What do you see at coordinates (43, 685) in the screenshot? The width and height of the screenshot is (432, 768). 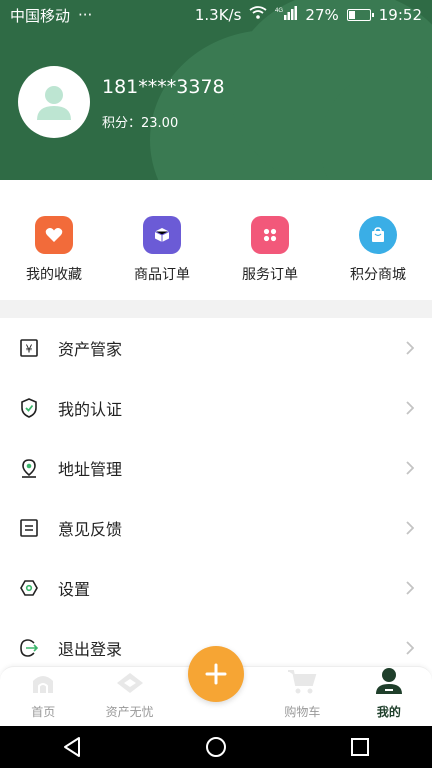 I see `home-icon` at bounding box center [43, 685].